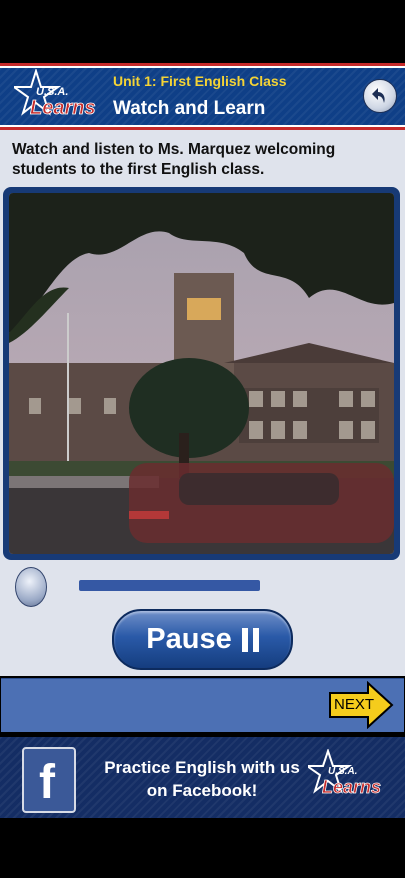 This screenshot has height=878, width=405. I want to click on progress-bar, so click(169, 585).